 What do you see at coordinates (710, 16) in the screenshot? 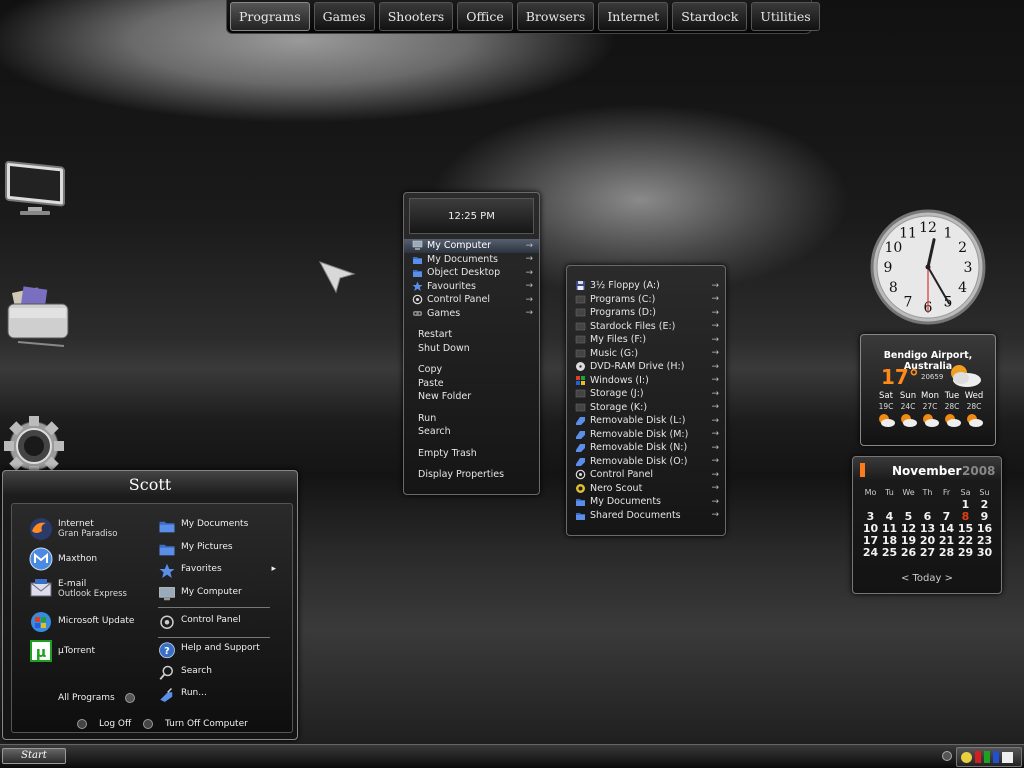
I see `tab-stardock: Stardock` at bounding box center [710, 16].